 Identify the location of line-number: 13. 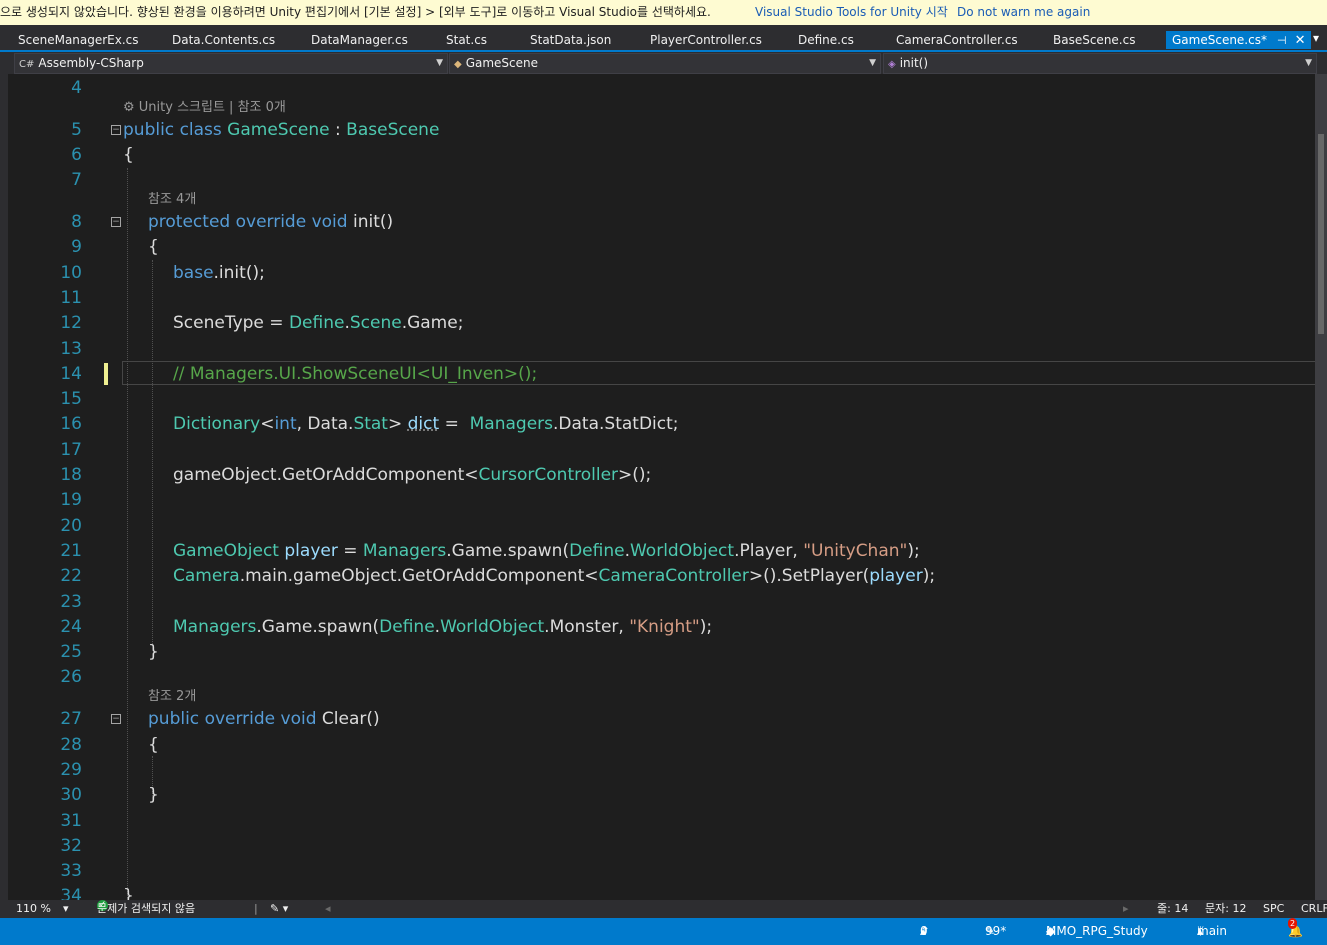
(71, 349).